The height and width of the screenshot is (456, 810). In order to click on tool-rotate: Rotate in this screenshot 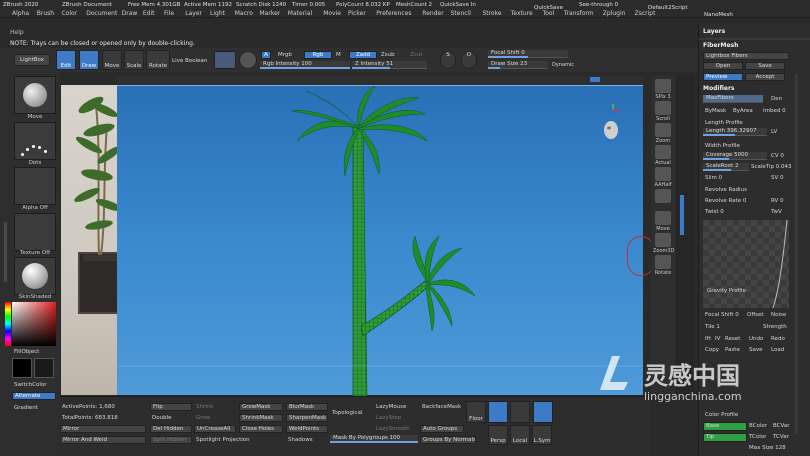, I will do `click(663, 265)`.